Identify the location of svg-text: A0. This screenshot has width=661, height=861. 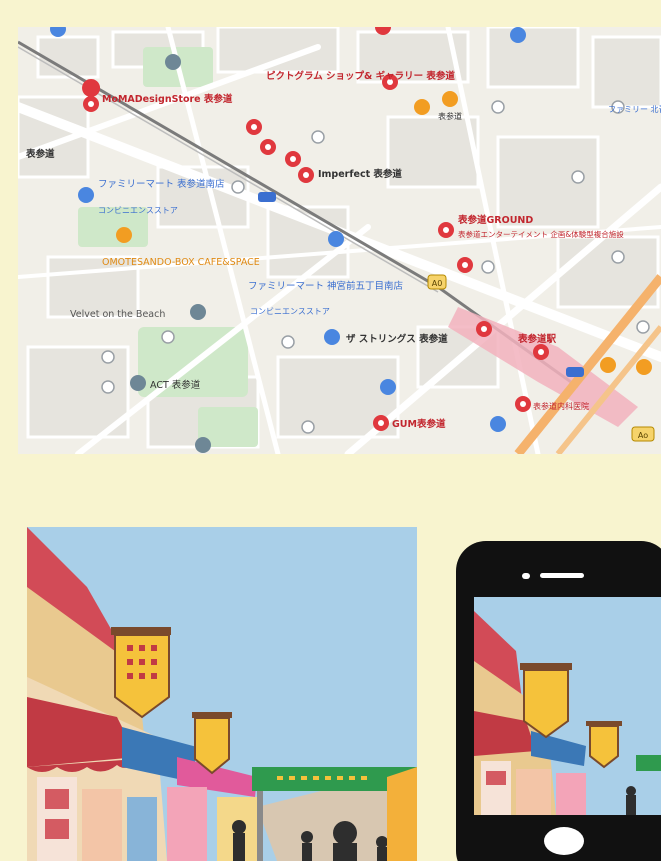
(437, 283).